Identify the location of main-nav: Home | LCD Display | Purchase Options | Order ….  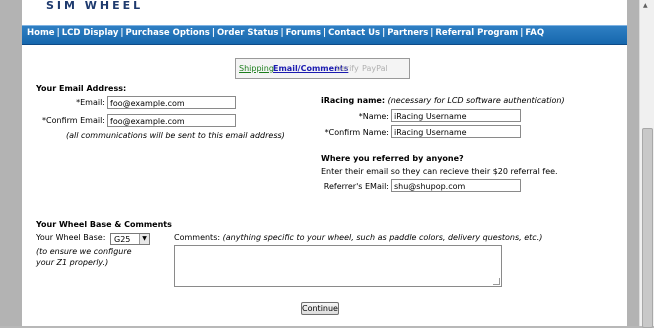
(324, 35).